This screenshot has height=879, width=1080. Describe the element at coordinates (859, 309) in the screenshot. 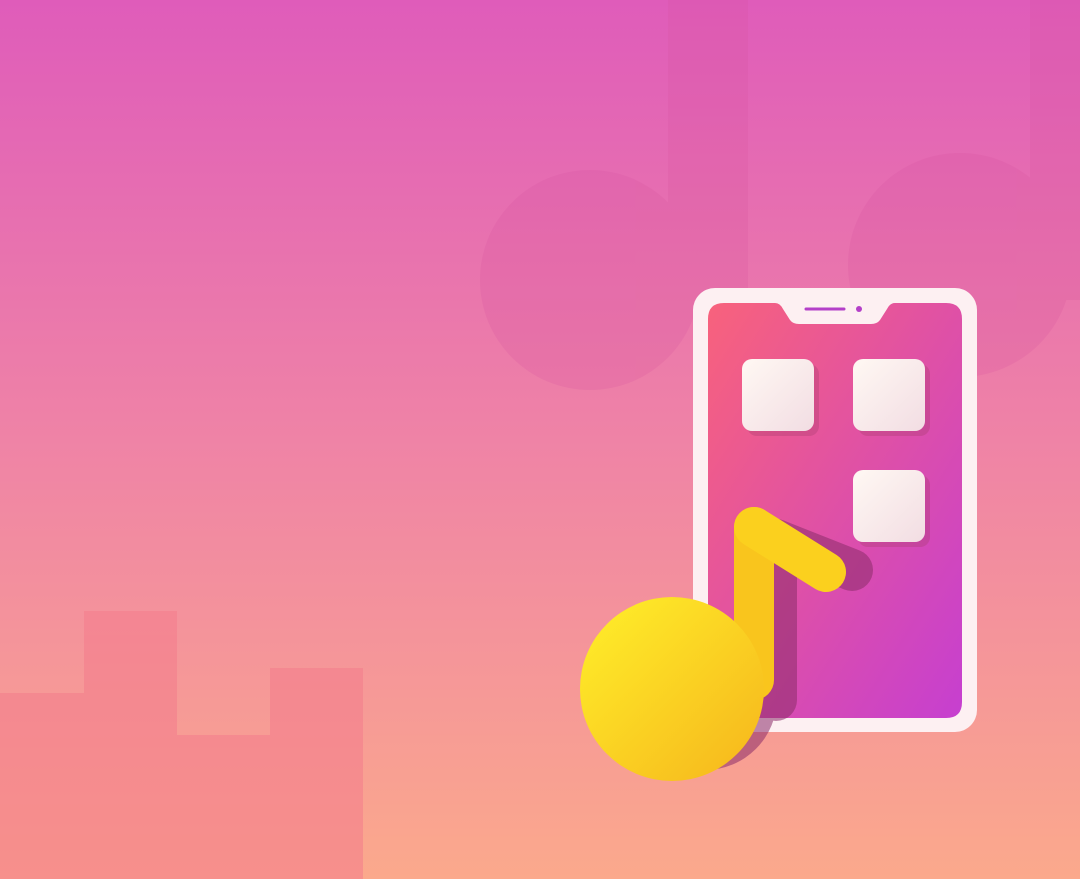

I see `phone-camera` at that location.